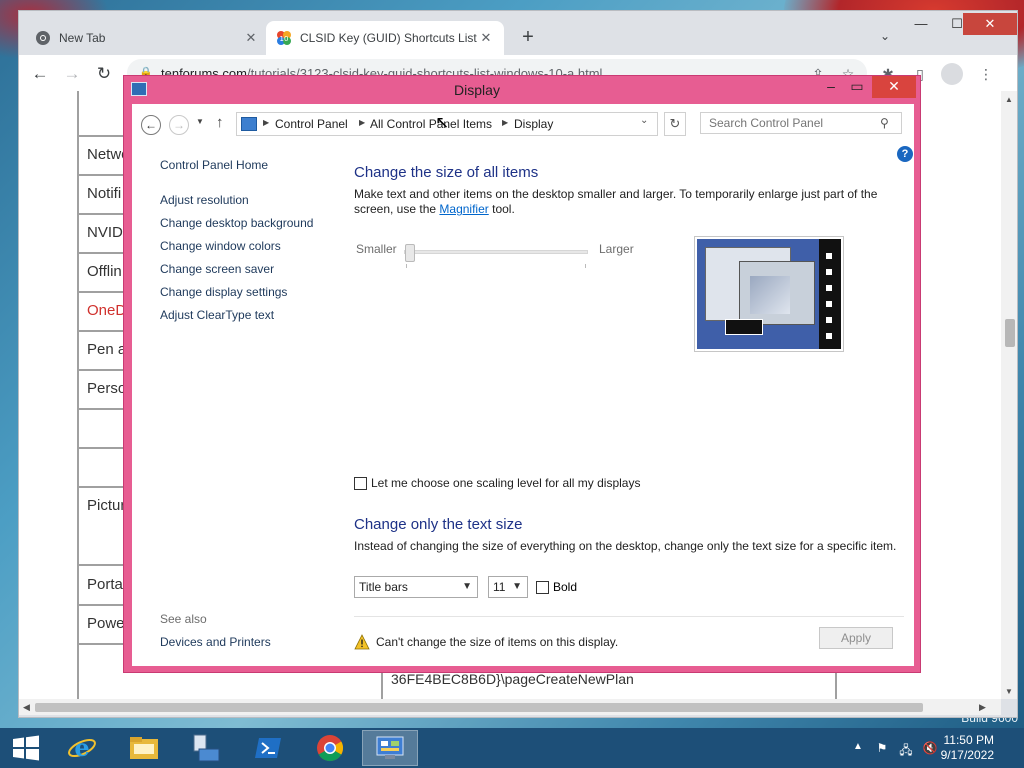 The width and height of the screenshot is (1024, 768). Describe the element at coordinates (533, 124) in the screenshot. I see `breadcrumb-item: Display` at that location.